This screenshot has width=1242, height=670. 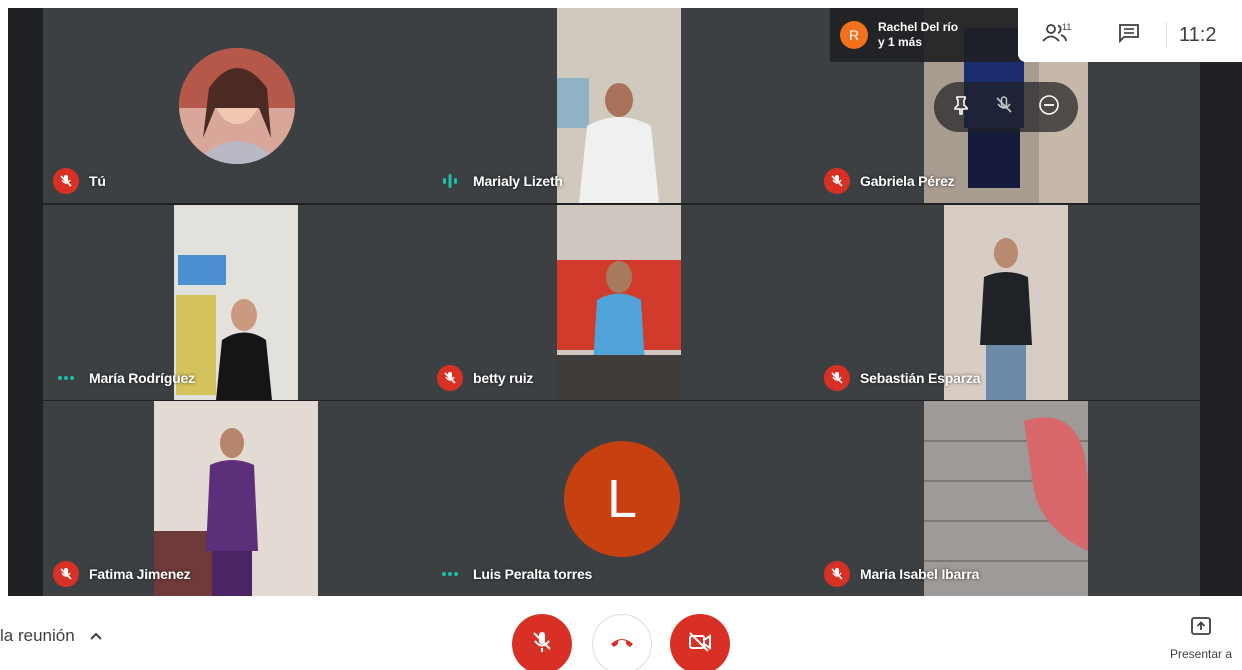 I want to click on participant-label: Maria Isabel Ibarra, so click(x=901, y=574).